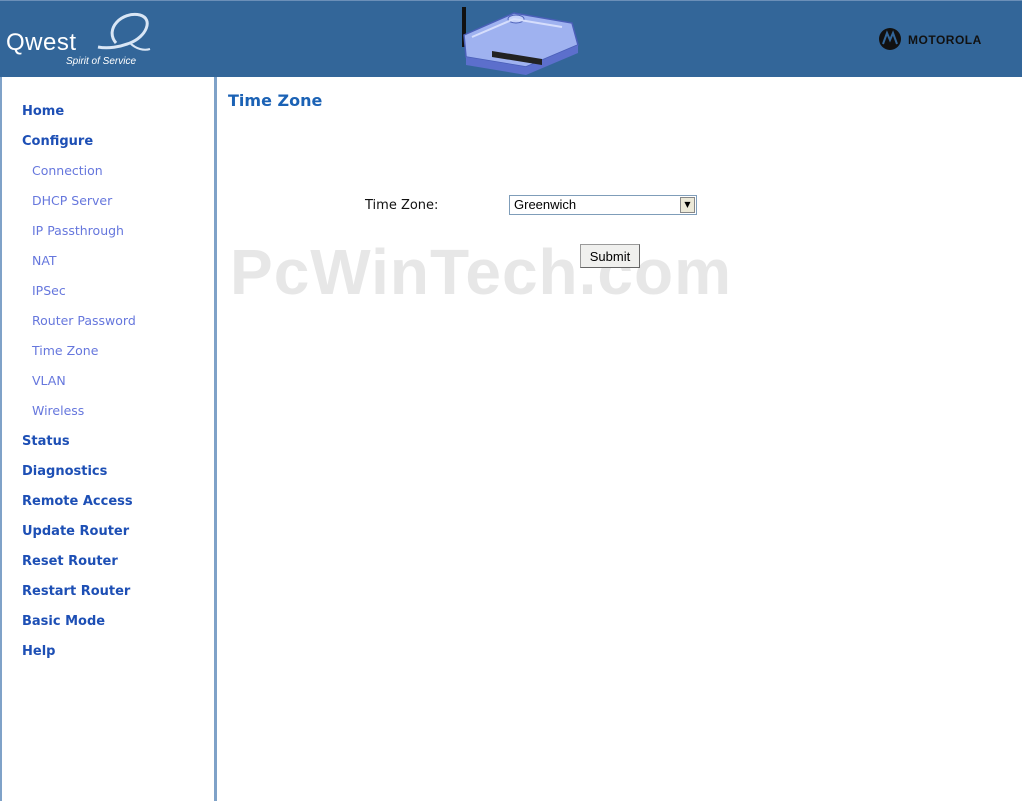  Describe the element at coordinates (41, 42) in the screenshot. I see `qwest-wordmark: Qwest` at that location.